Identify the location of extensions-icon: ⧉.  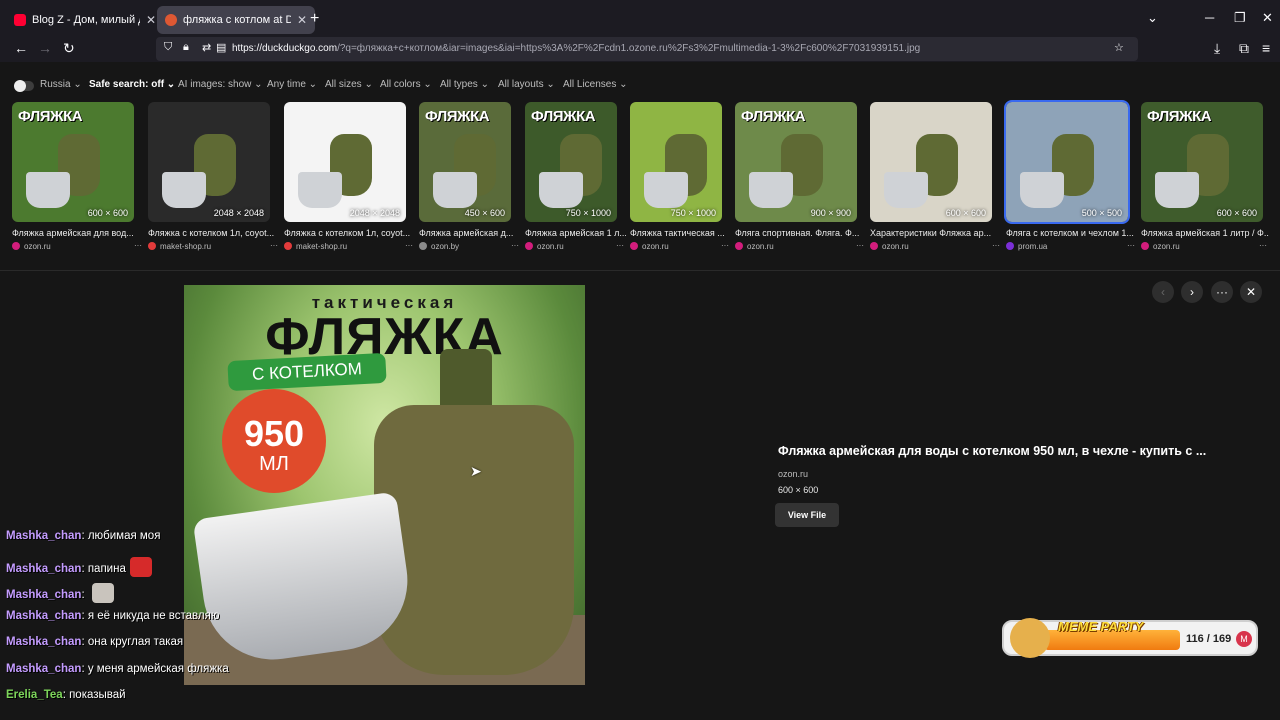
(1244, 48).